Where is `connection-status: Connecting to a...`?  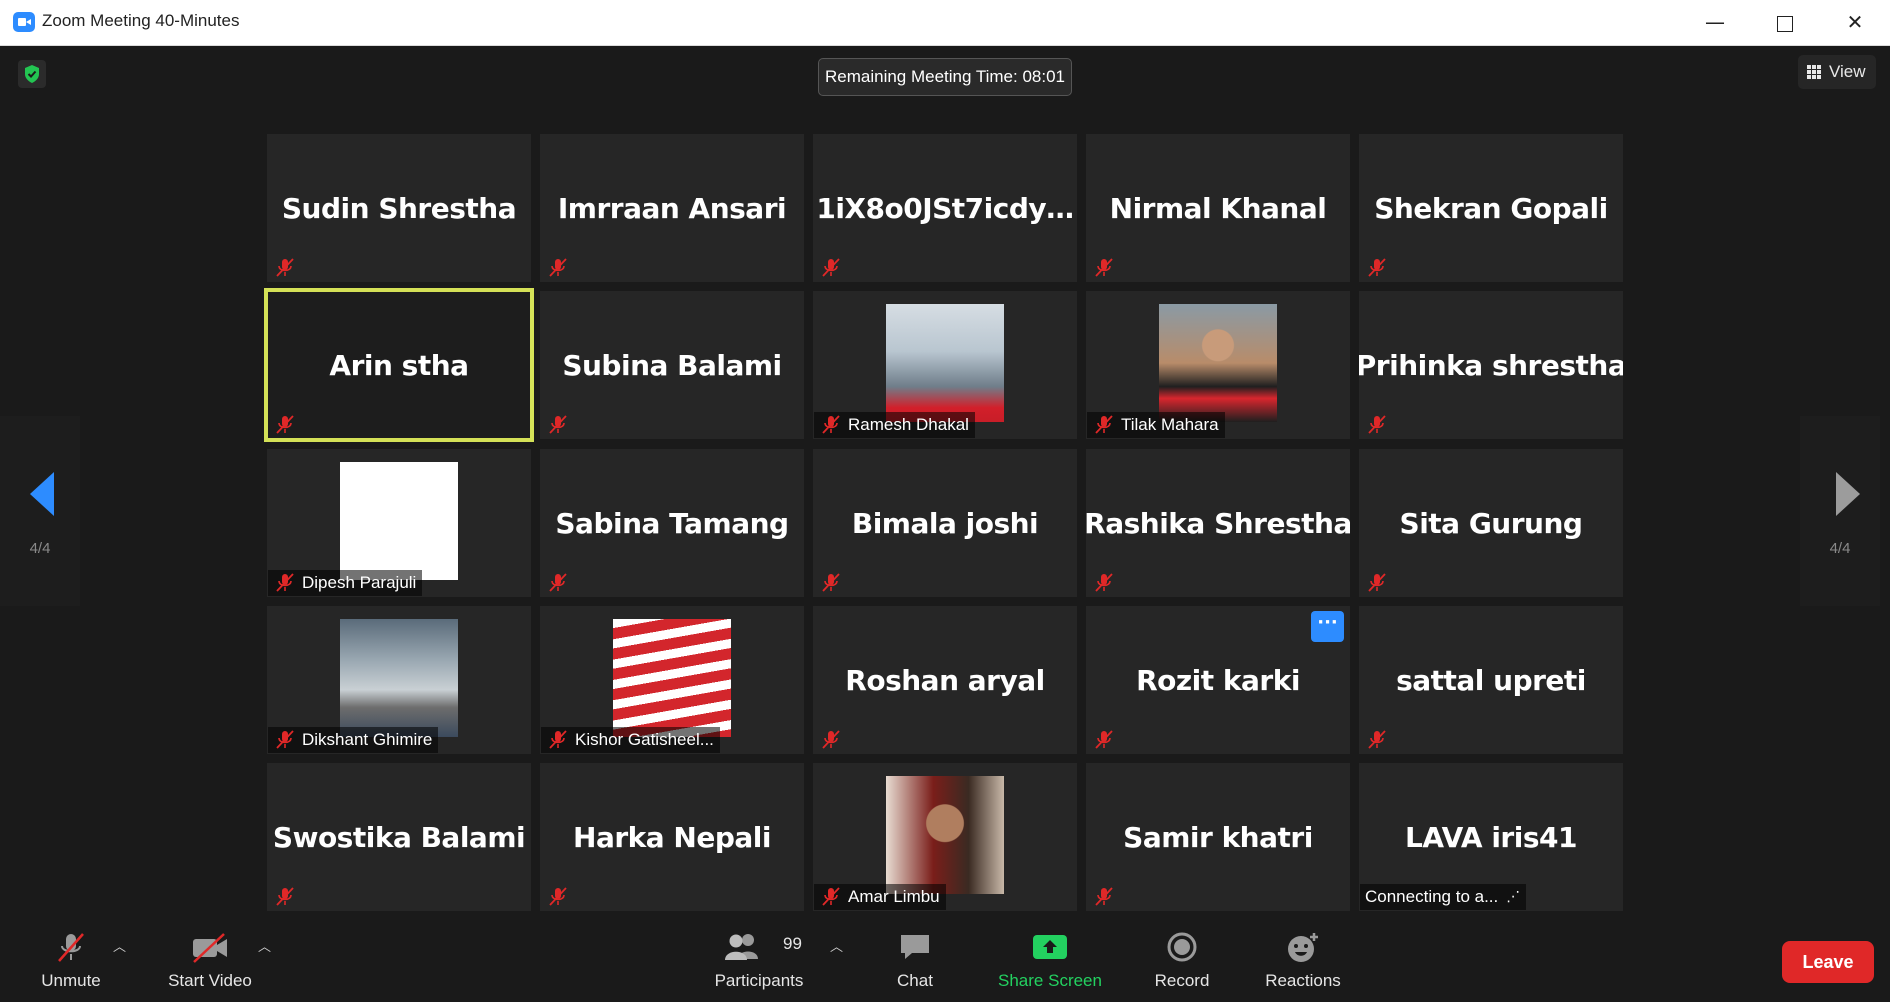 connection-status: Connecting to a... is located at coordinates (1432, 896).